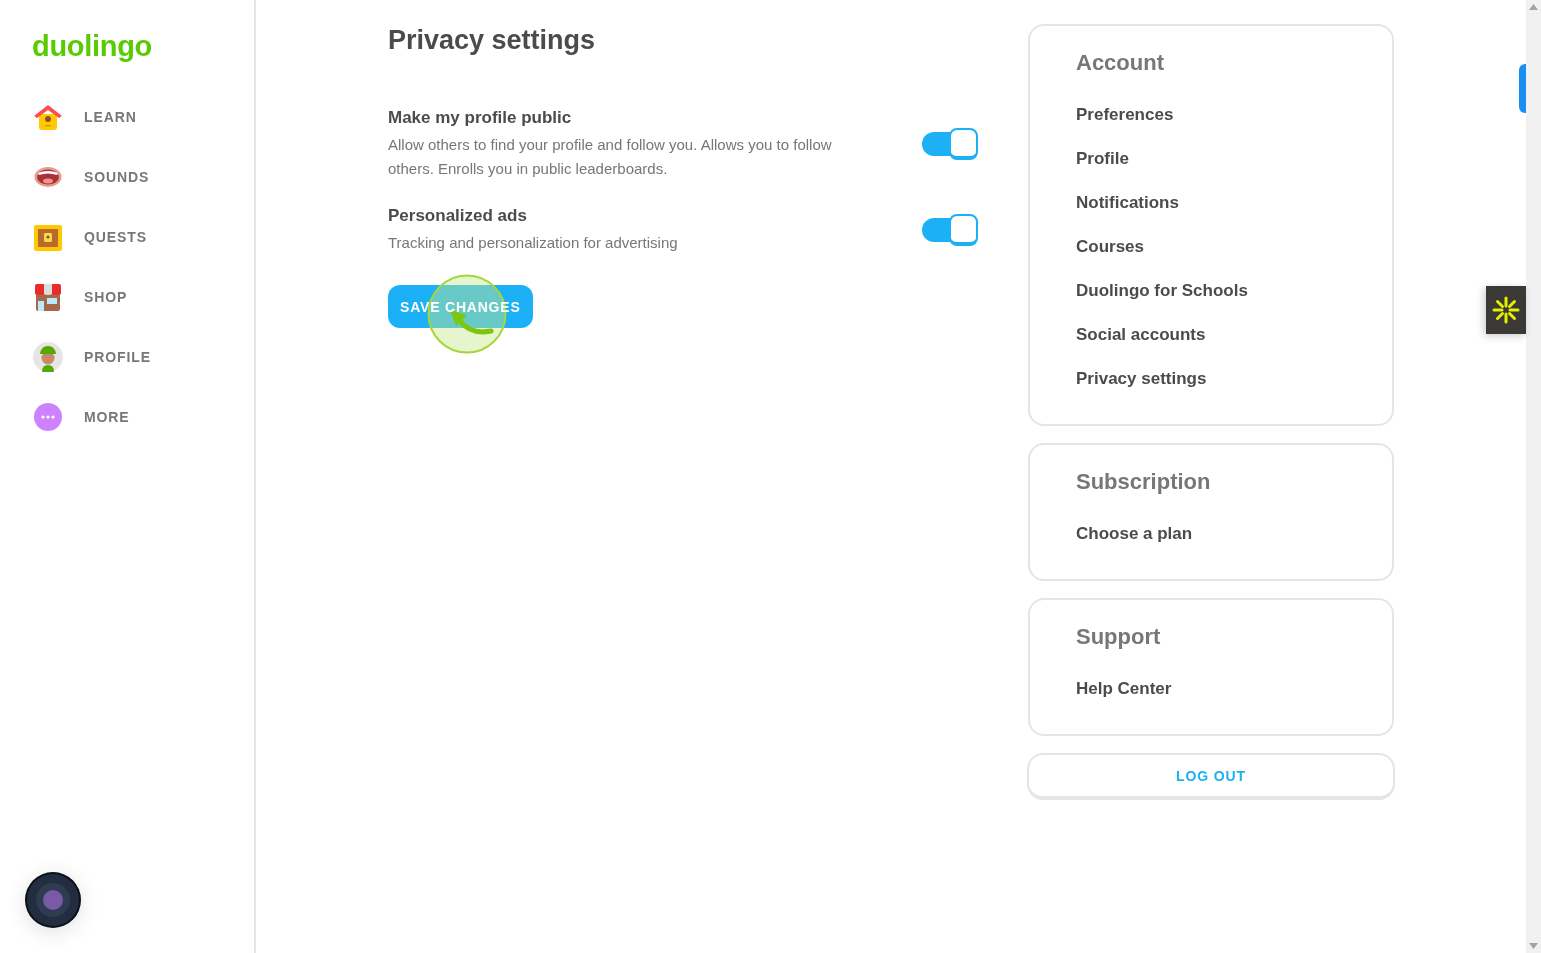 The height and width of the screenshot is (953, 1541). What do you see at coordinates (127, 417) in the screenshot?
I see `nav-link: MORE` at bounding box center [127, 417].